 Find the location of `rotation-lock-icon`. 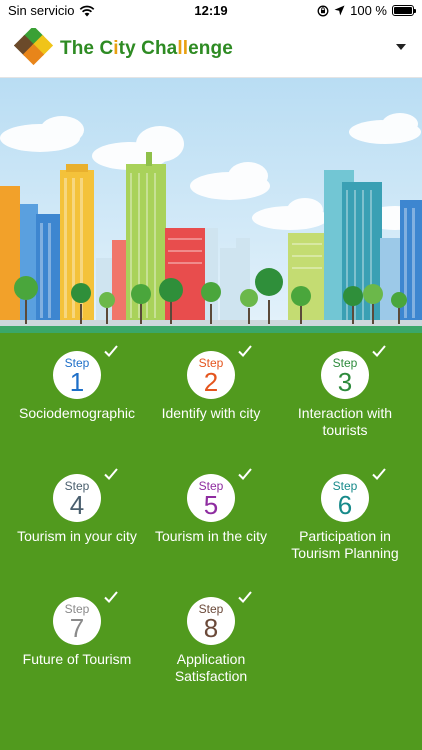

rotation-lock-icon is located at coordinates (323, 10).